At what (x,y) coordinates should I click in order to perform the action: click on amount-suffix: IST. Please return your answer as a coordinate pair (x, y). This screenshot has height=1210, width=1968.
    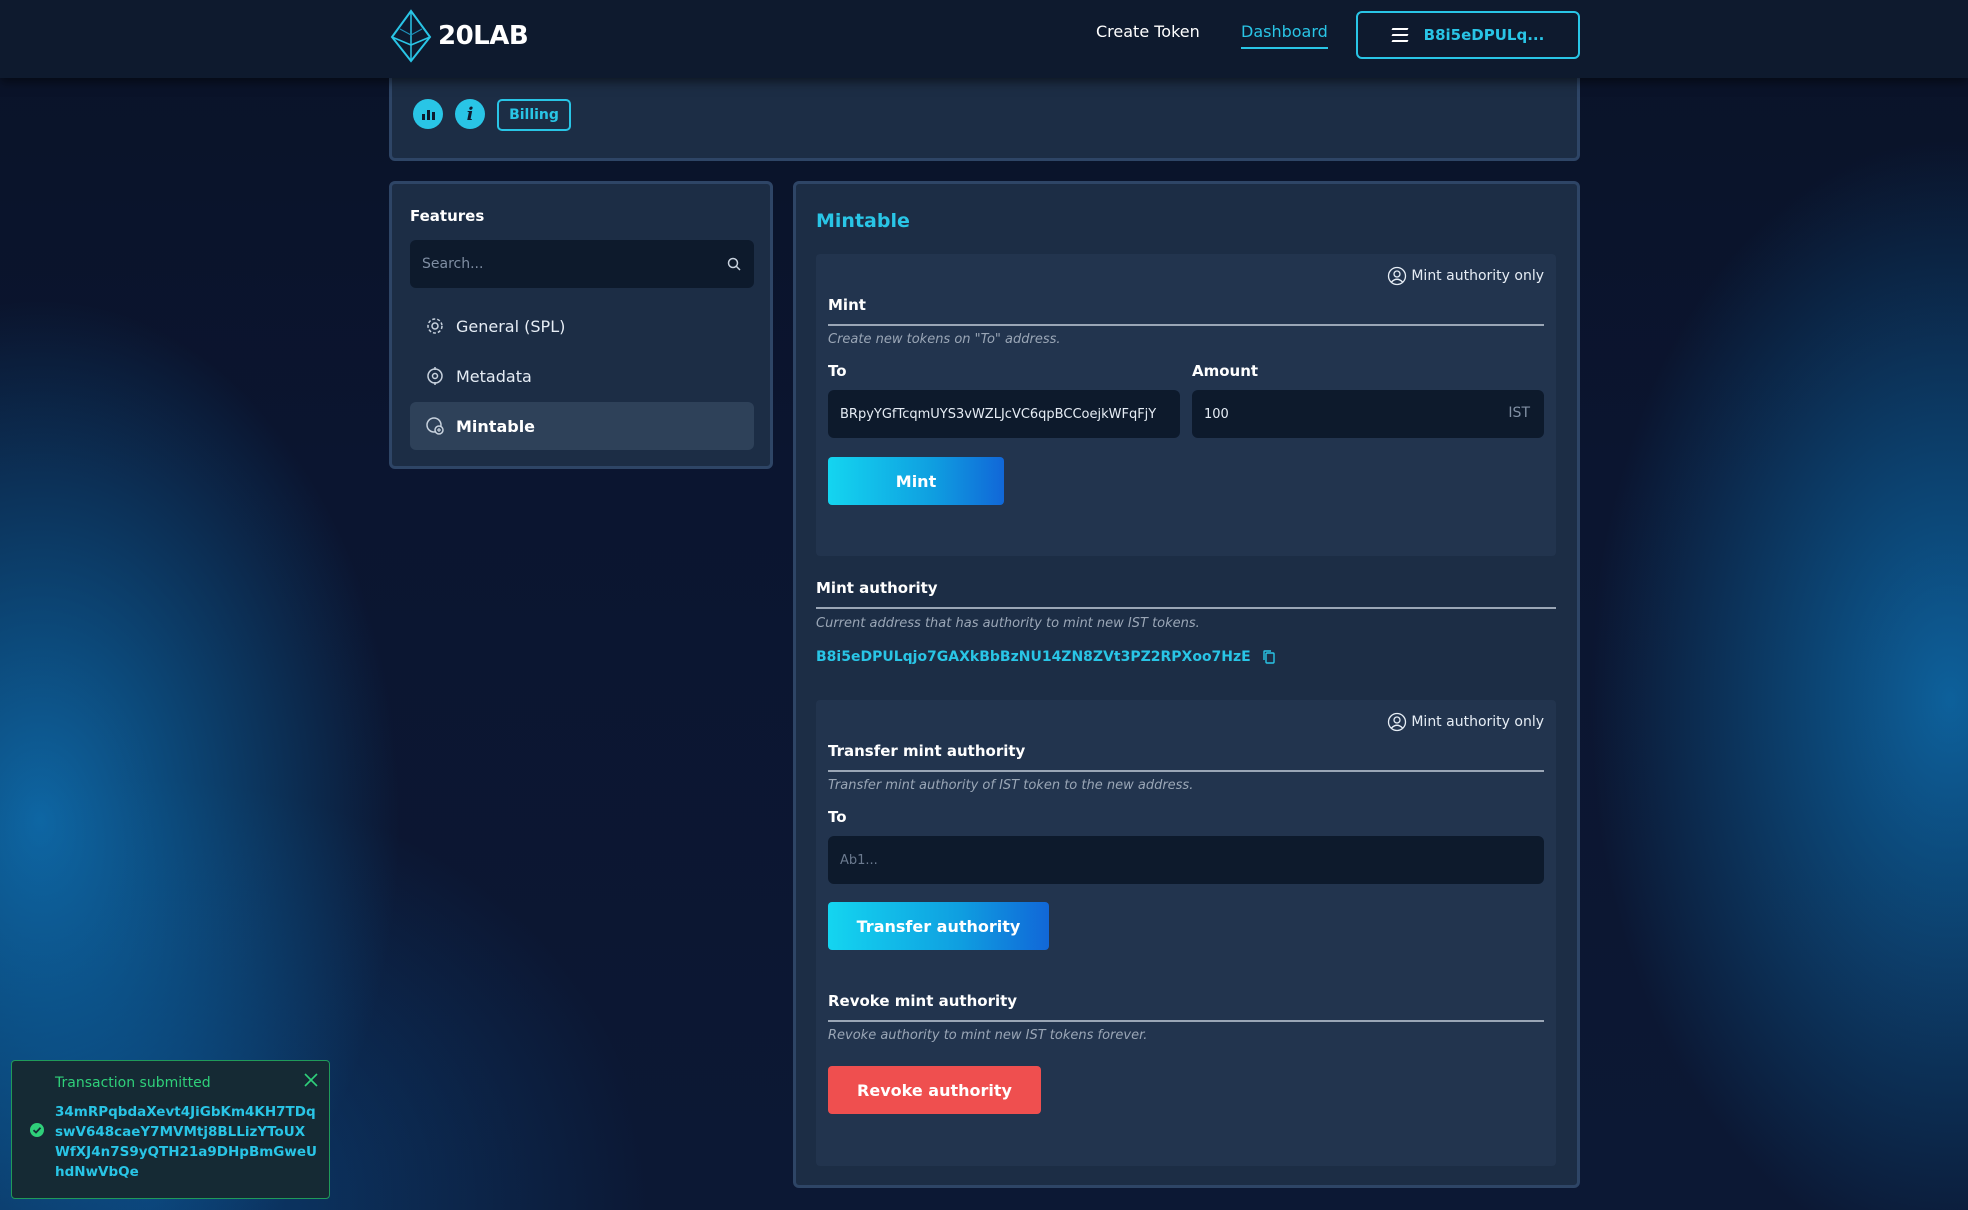
    Looking at the image, I should click on (1519, 413).